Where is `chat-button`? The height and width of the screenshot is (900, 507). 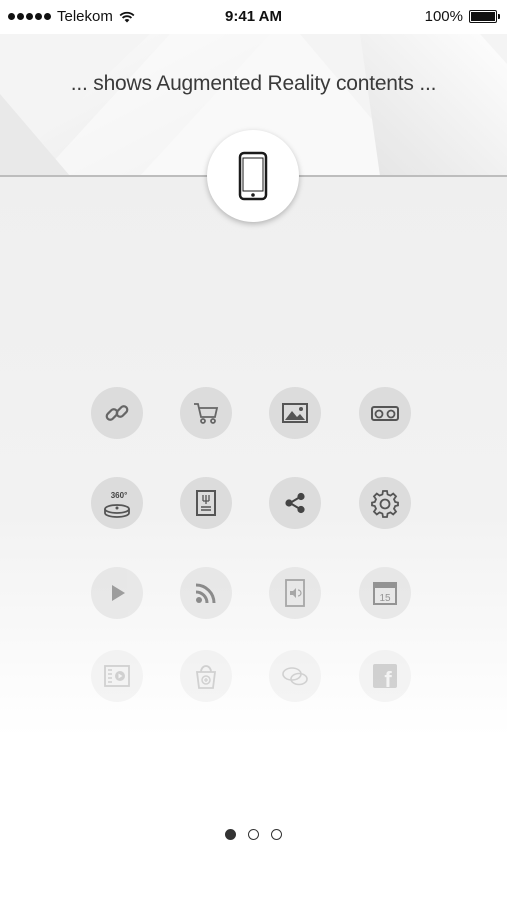
chat-button is located at coordinates (295, 676).